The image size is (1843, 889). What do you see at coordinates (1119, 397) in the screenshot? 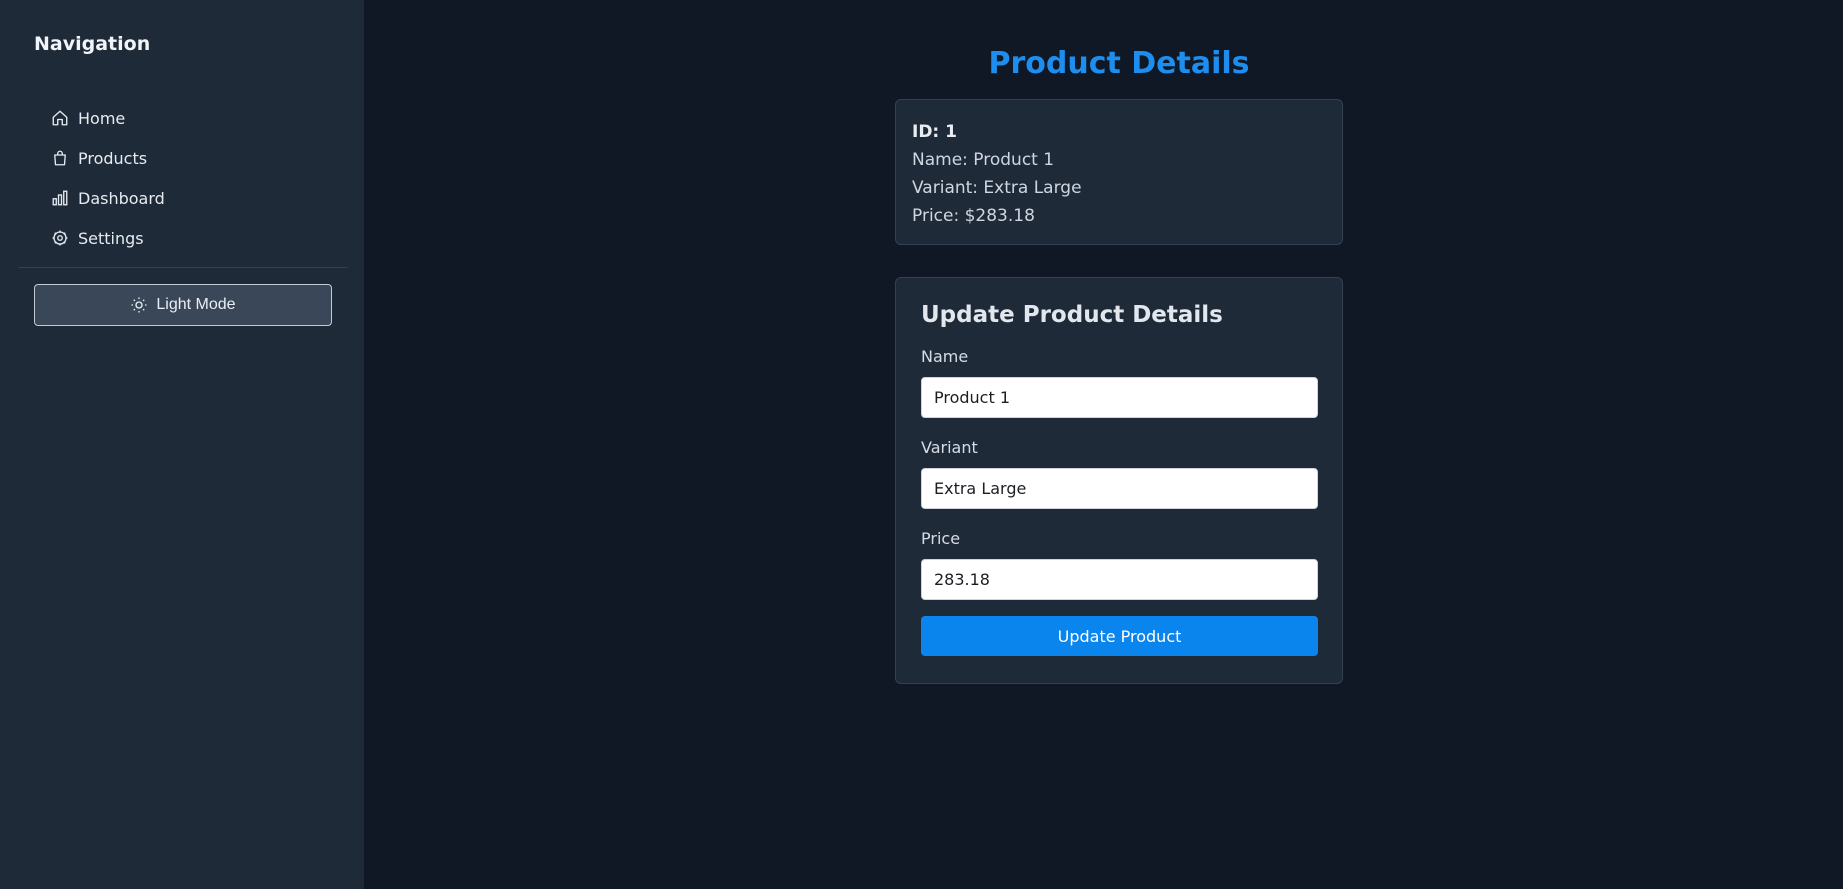
I see `name-input` at bounding box center [1119, 397].